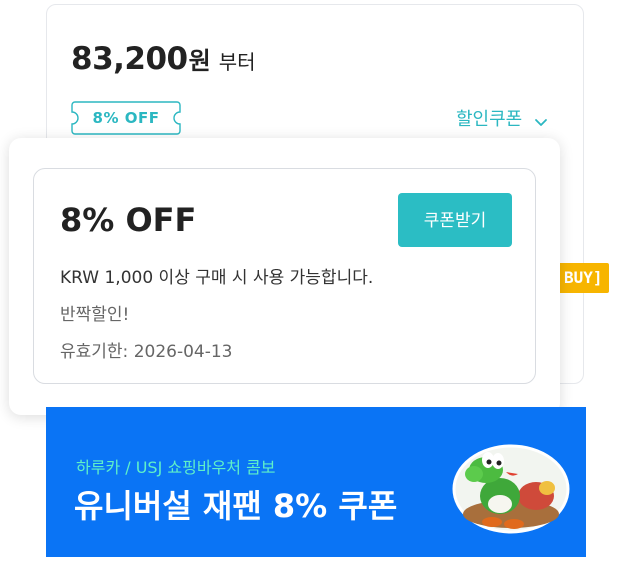 This screenshot has width=620, height=579. What do you see at coordinates (146, 352) in the screenshot?
I see `coupon-expiry: 유효기한: 2026-04-13` at bounding box center [146, 352].